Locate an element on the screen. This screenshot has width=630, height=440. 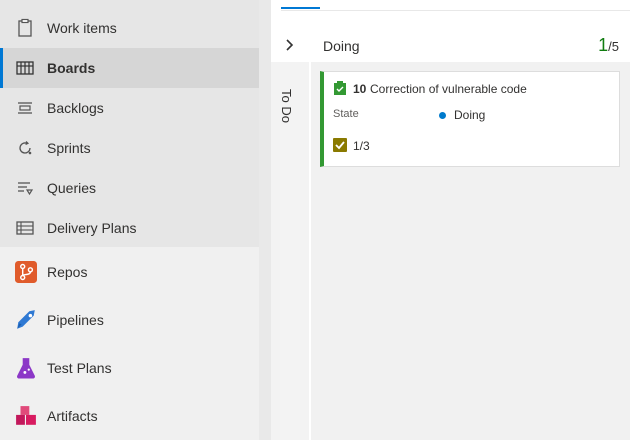
nav-label: Sprints is located at coordinates (69, 148).